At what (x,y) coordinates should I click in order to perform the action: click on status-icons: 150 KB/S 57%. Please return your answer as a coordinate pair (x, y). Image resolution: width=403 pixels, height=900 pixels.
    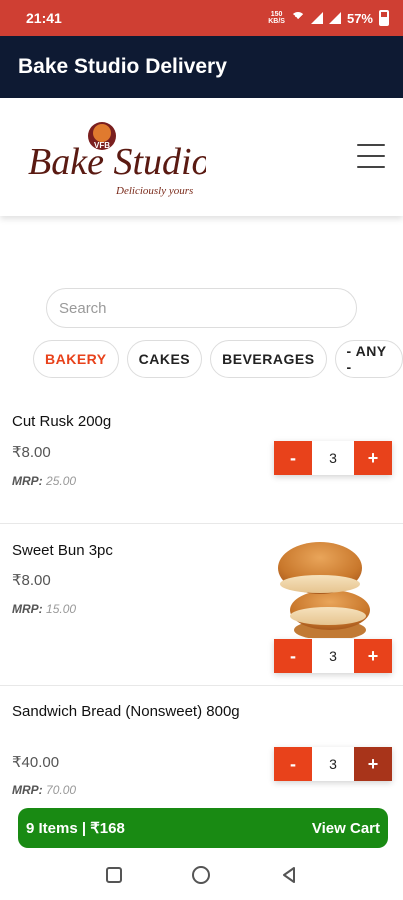
    Looking at the image, I should click on (328, 18).